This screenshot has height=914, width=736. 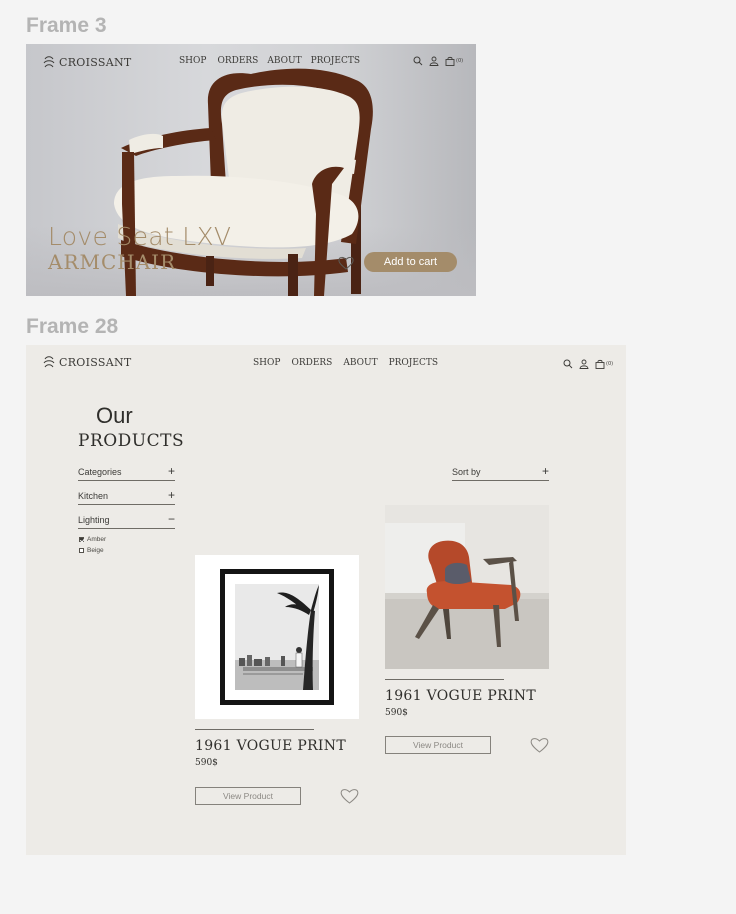 What do you see at coordinates (140, 236) in the screenshot?
I see `hero-title: Love Seat LXV` at bounding box center [140, 236].